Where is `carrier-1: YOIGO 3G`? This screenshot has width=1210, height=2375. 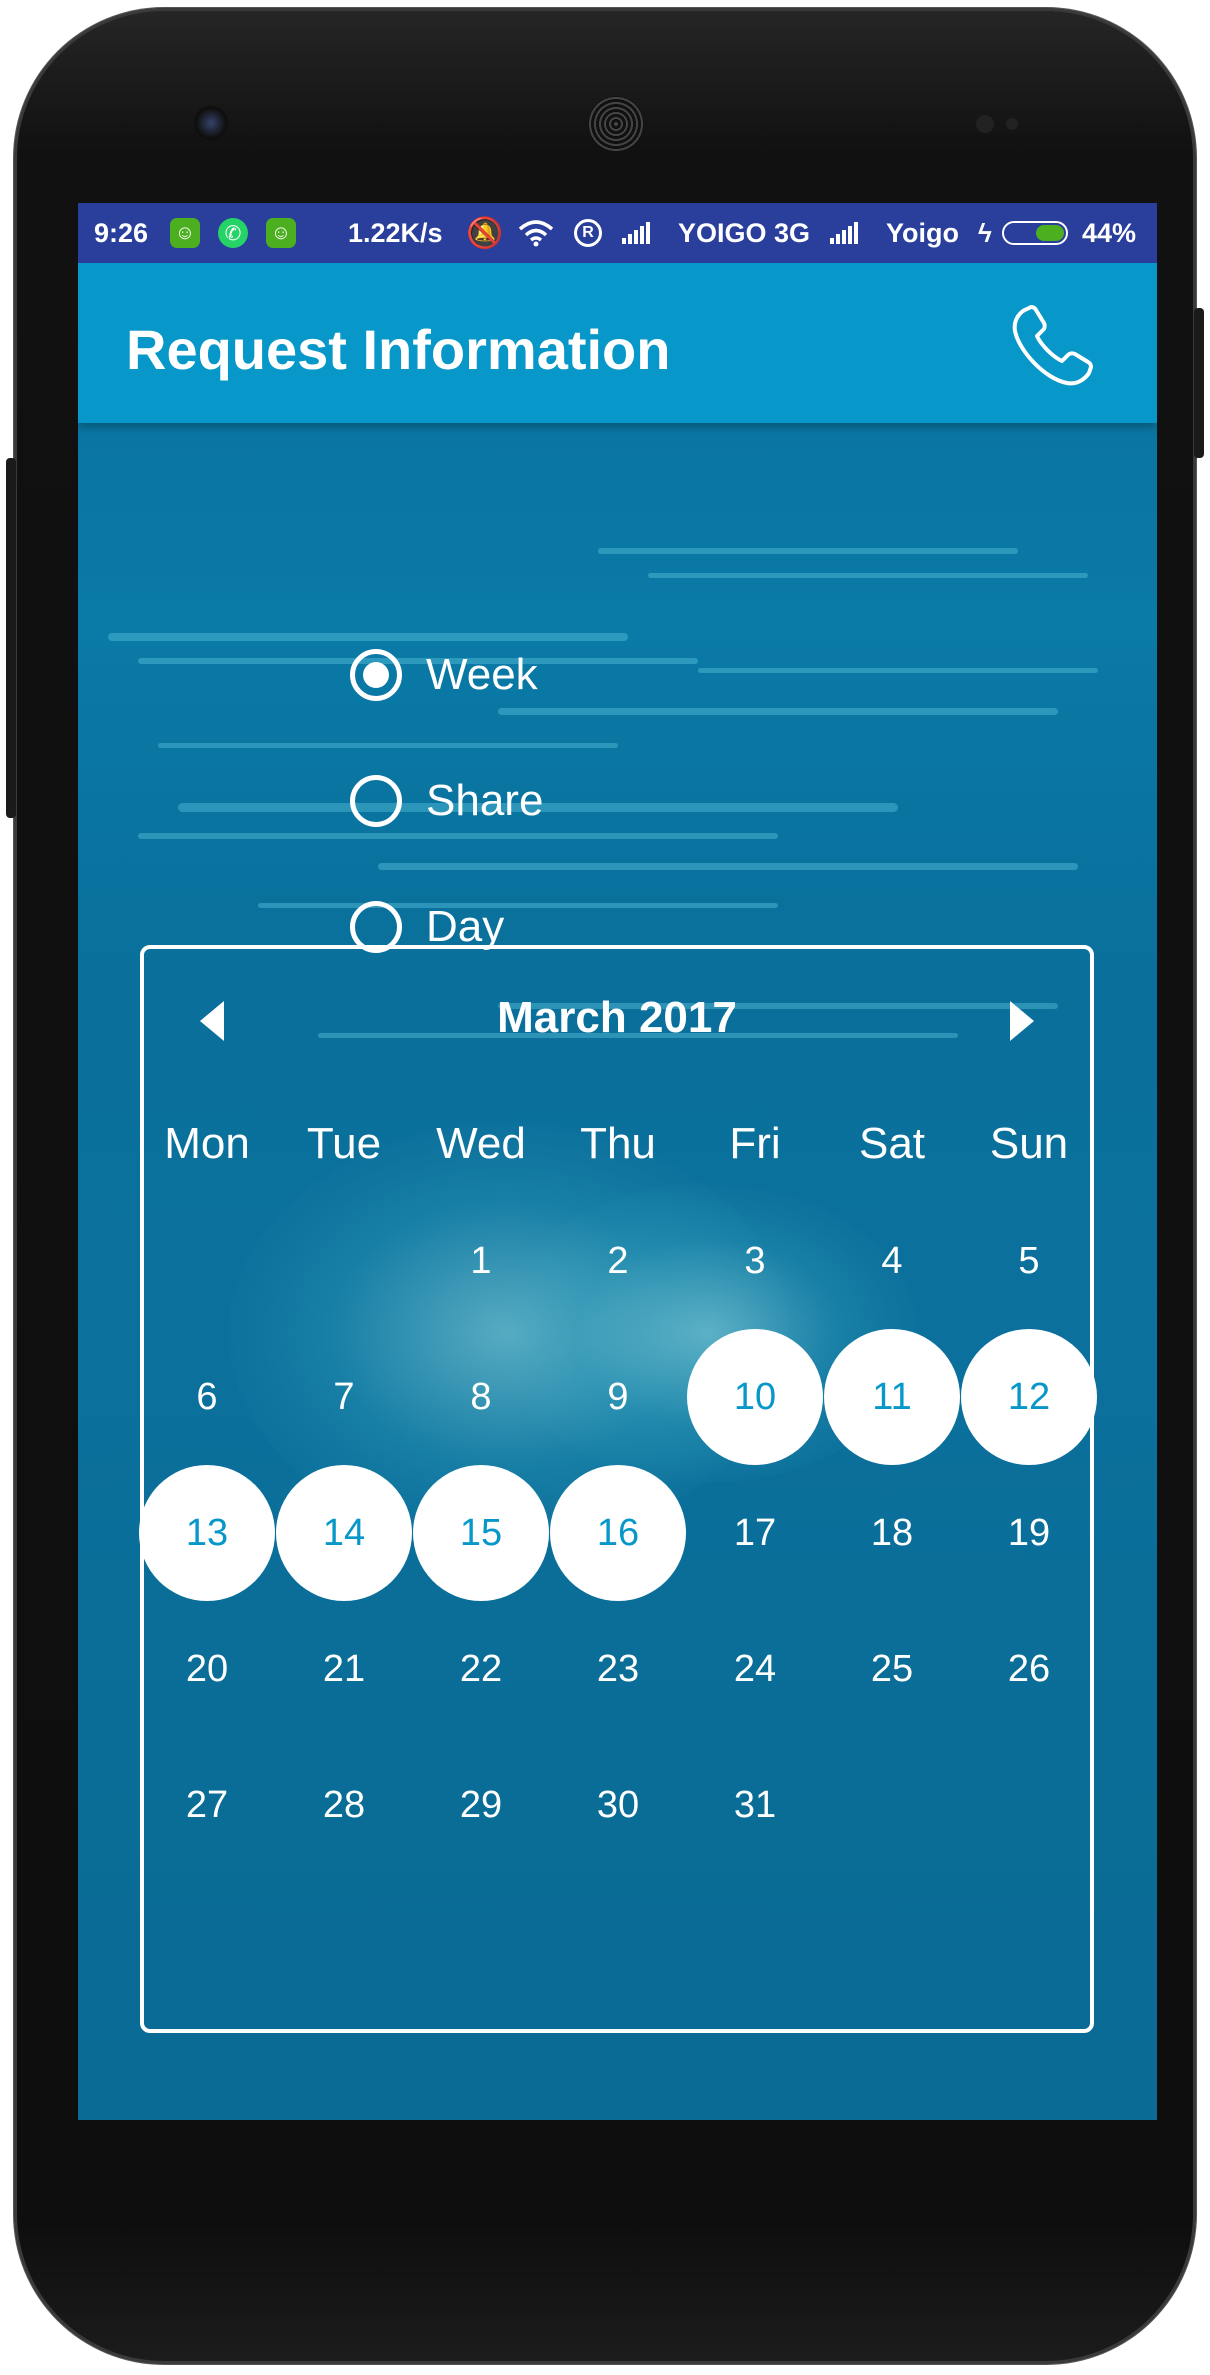
carrier-1: YOIGO 3G is located at coordinates (744, 232).